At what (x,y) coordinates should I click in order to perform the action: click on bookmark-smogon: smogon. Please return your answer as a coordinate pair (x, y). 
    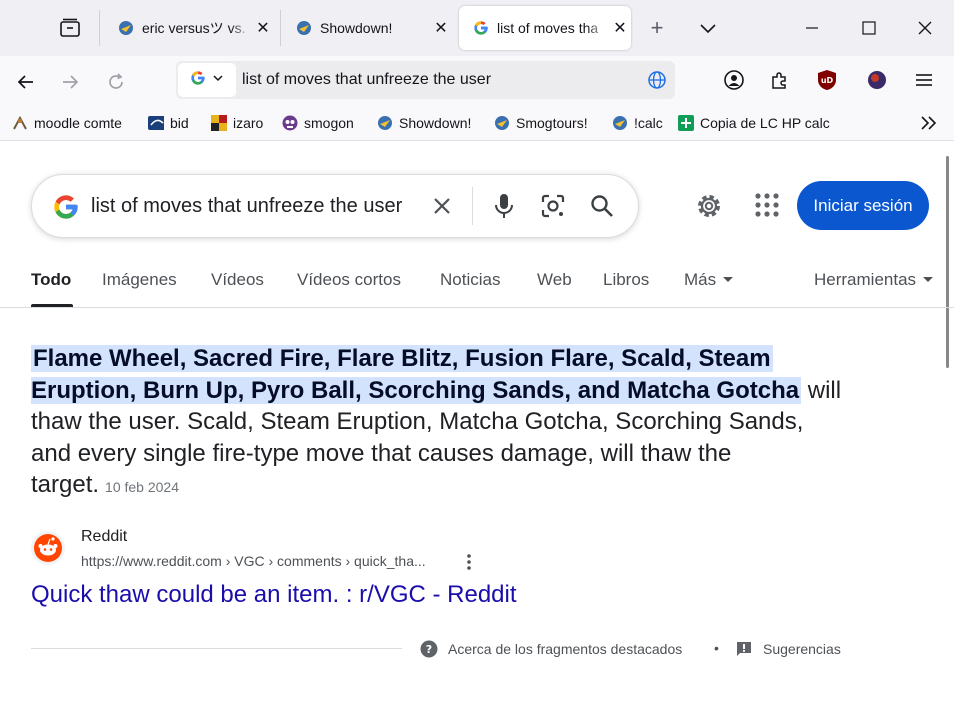
    Looking at the image, I should click on (318, 123).